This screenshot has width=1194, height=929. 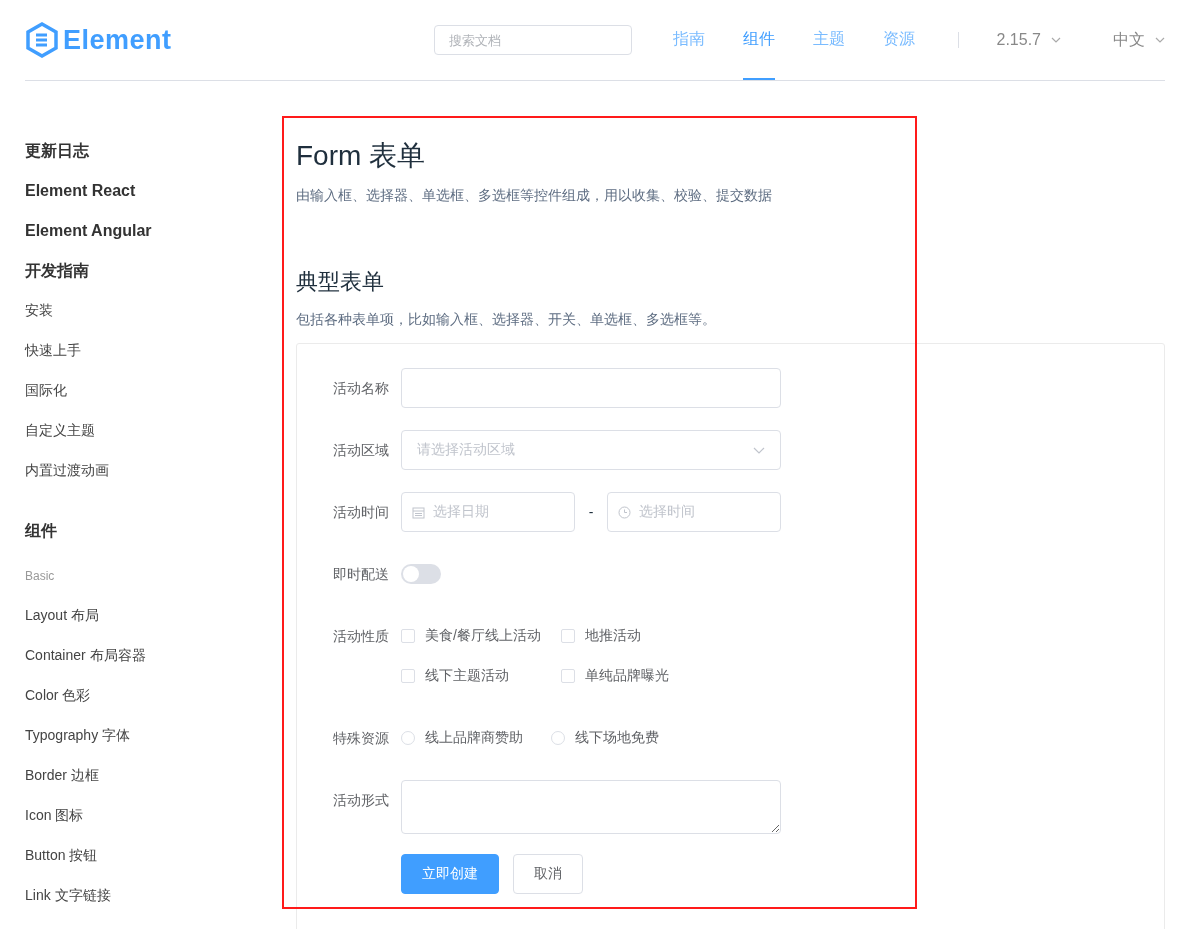 I want to click on checkbox-option: 地推活动, so click(x=641, y=636).